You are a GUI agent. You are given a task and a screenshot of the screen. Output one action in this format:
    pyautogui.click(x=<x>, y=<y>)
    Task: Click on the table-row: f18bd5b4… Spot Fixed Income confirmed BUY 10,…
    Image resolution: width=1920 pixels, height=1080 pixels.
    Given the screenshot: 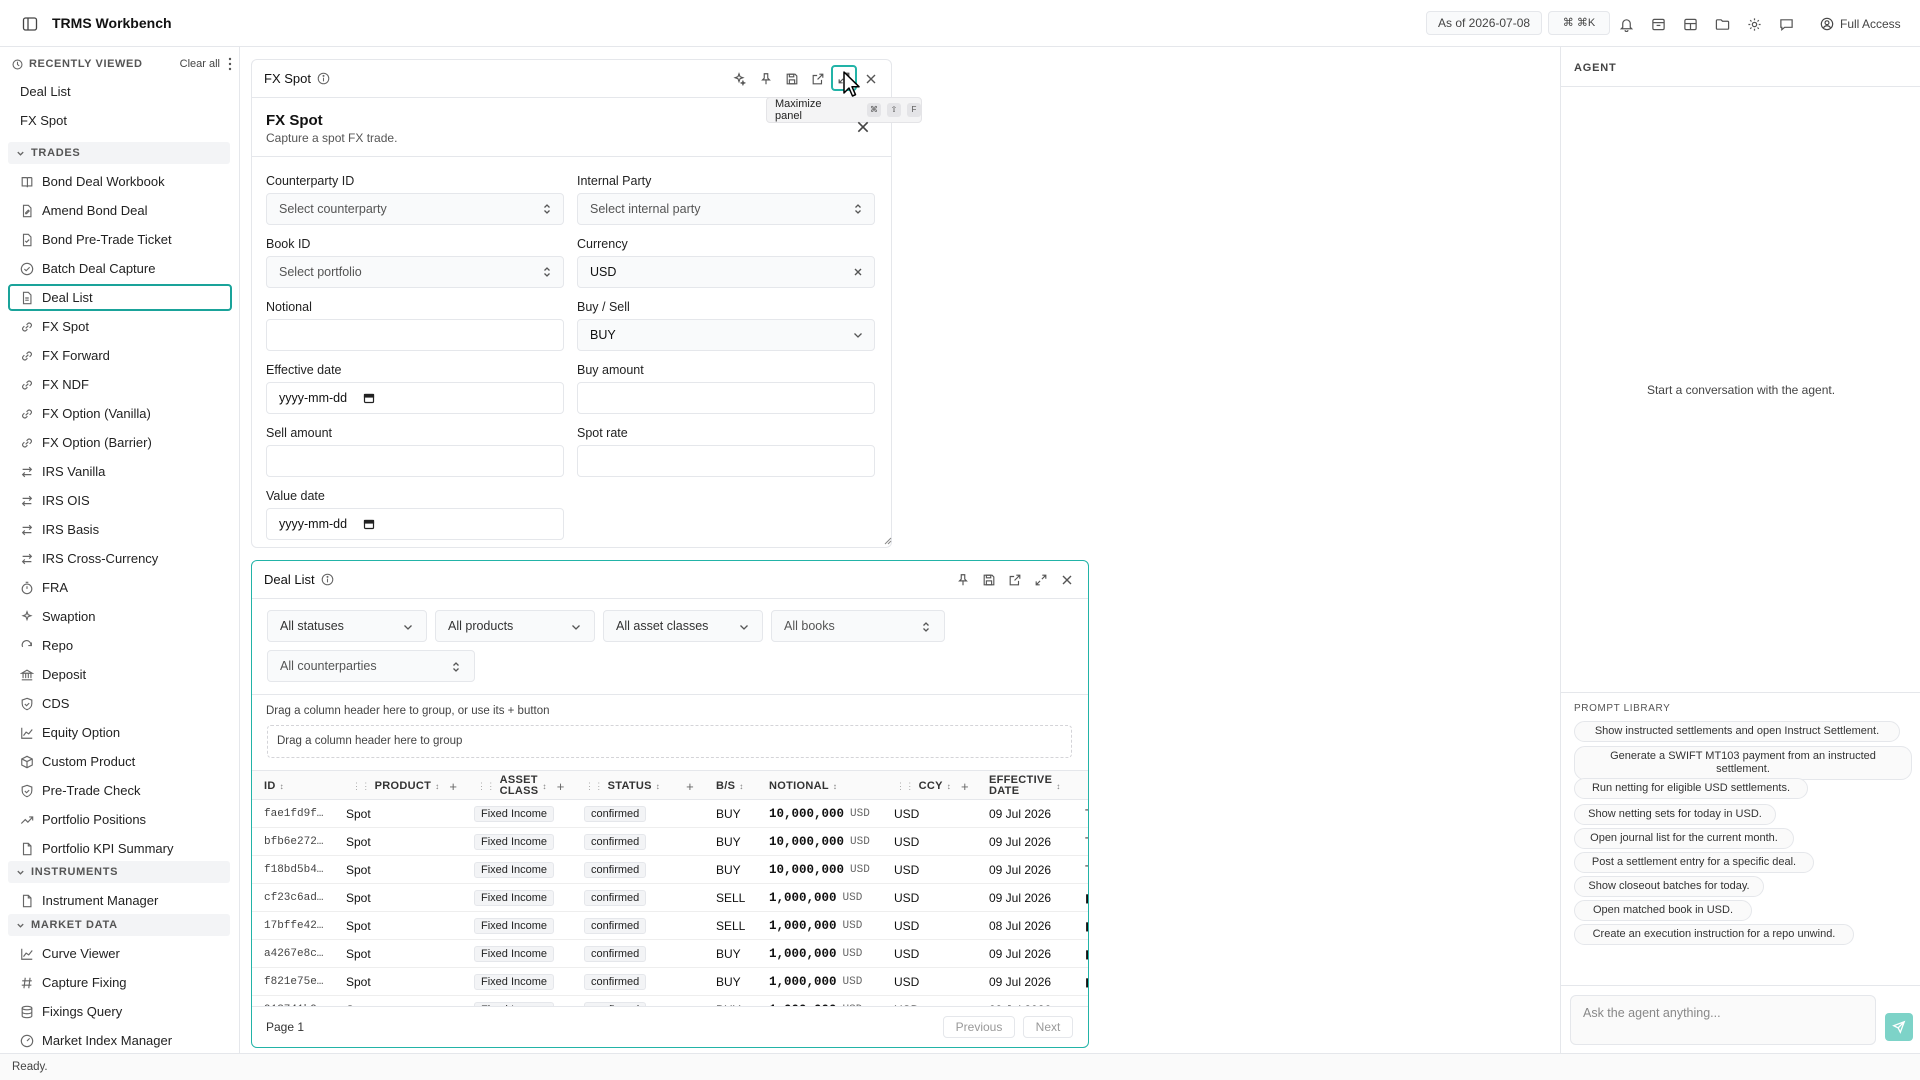 What is the action you would take?
    pyautogui.click(x=670, y=870)
    